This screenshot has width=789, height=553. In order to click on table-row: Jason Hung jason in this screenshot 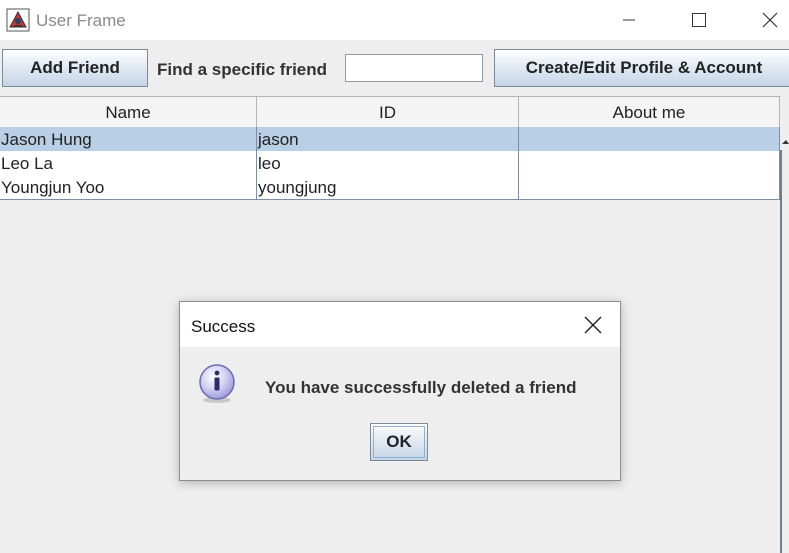, I will do `click(390, 139)`.